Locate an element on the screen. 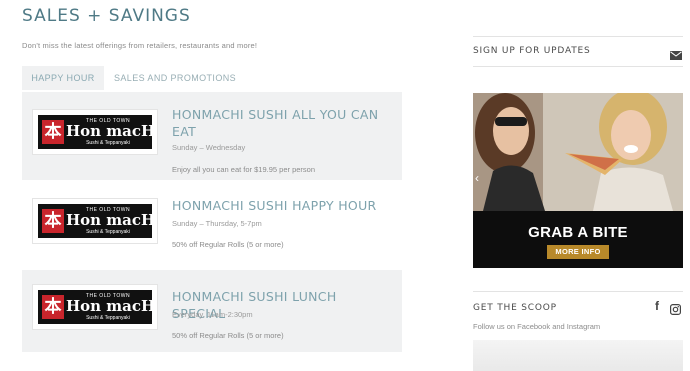 Image resolution: width=690 pixels, height=371 pixels. ad-prev-arrow-icon: ‹ is located at coordinates (477, 178).